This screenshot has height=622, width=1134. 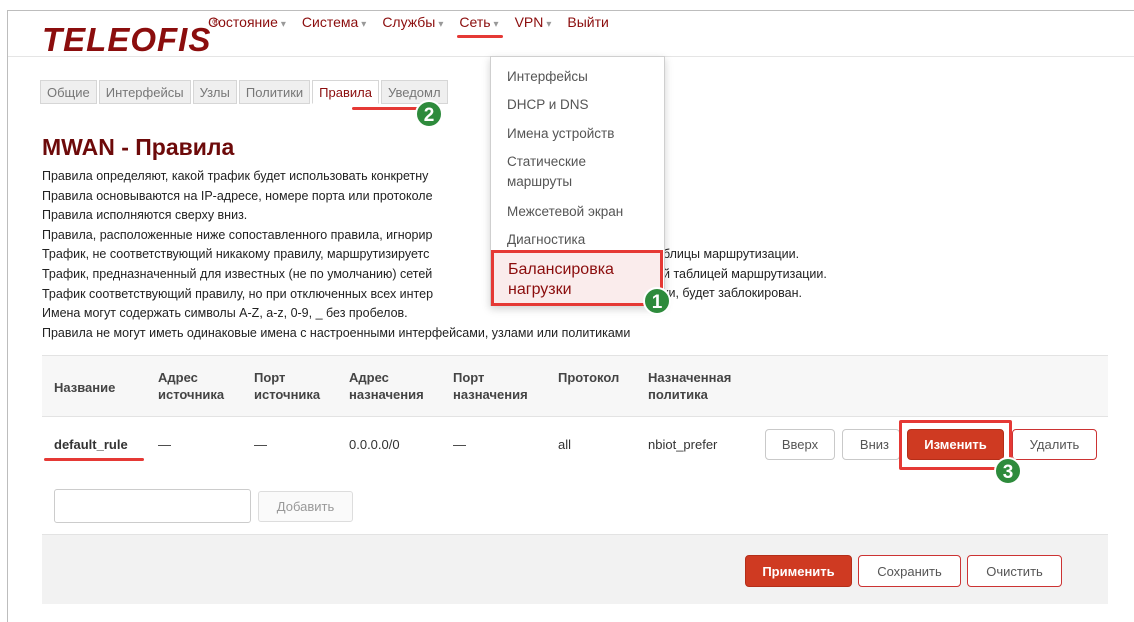 I want to click on menu-item-static-routes: Статические, so click(x=546, y=161).